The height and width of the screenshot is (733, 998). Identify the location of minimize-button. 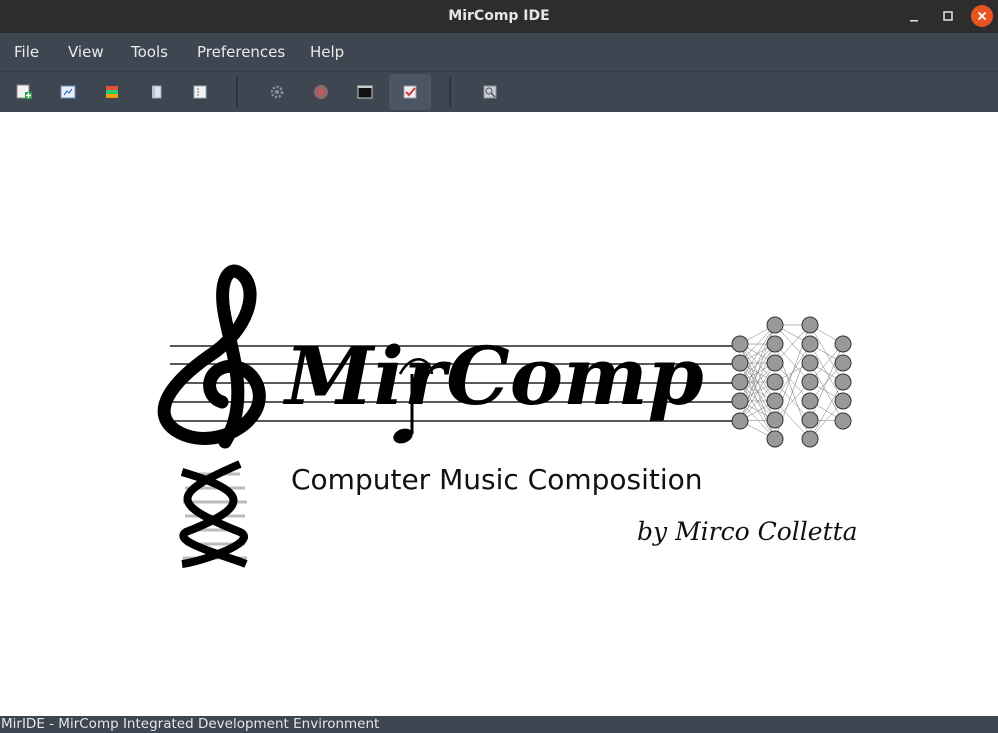
(914, 16).